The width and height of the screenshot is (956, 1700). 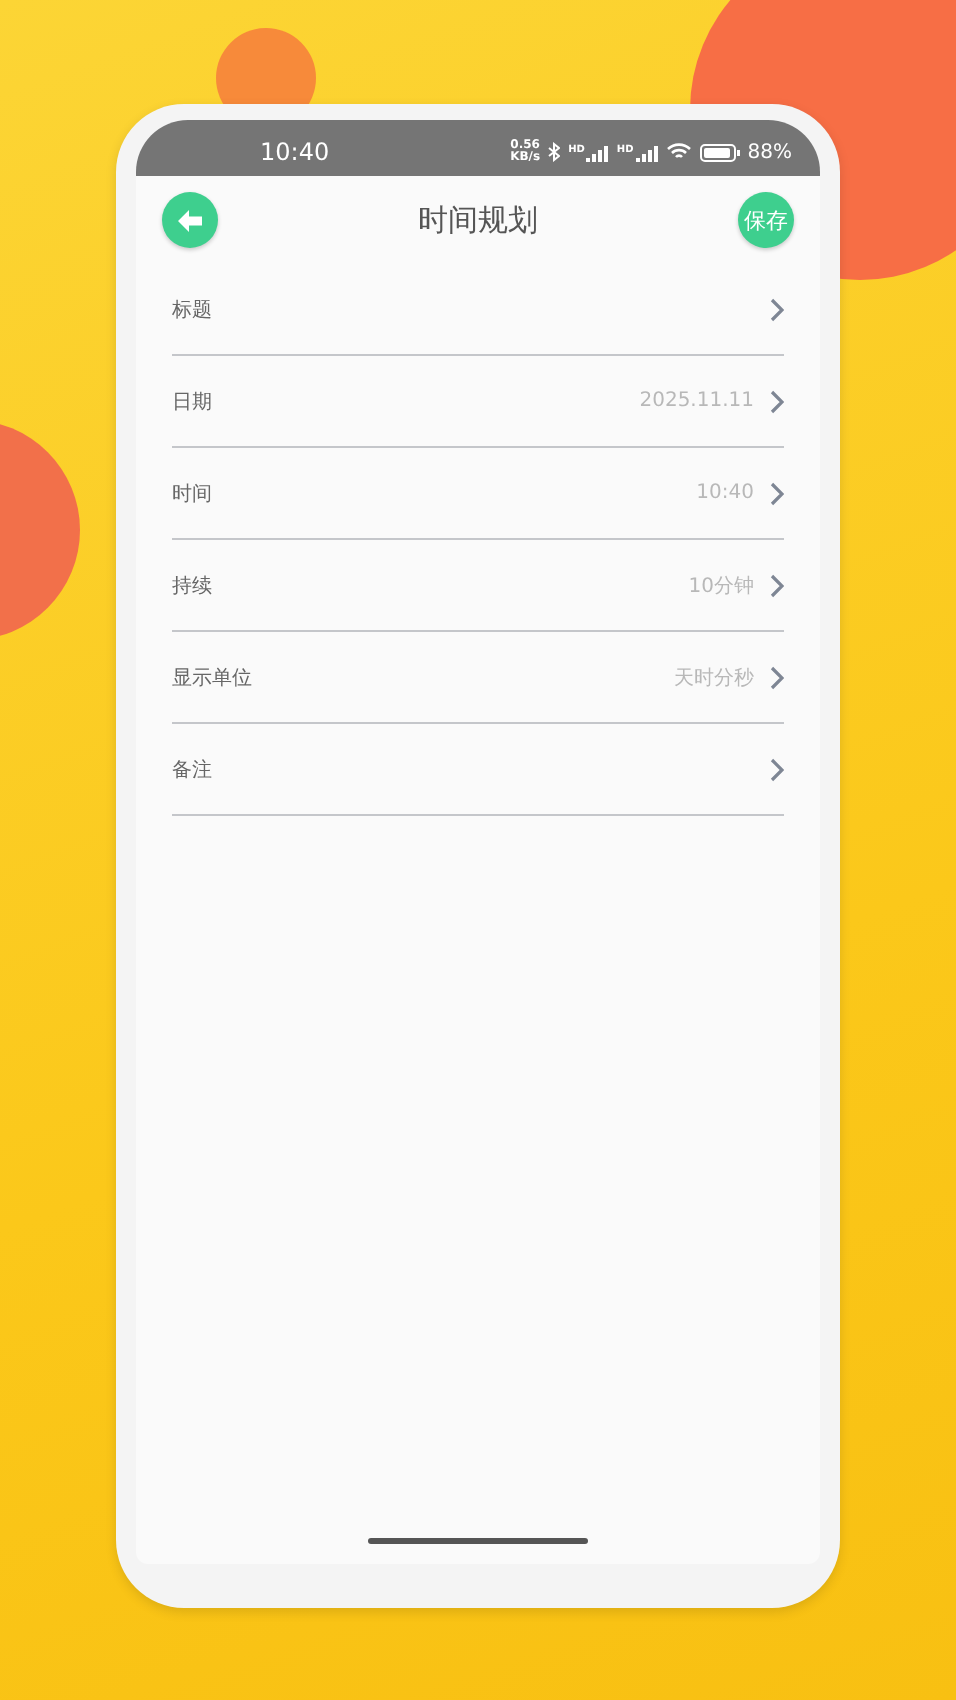 I want to click on settings-row: 时间 10:40, so click(x=478, y=494).